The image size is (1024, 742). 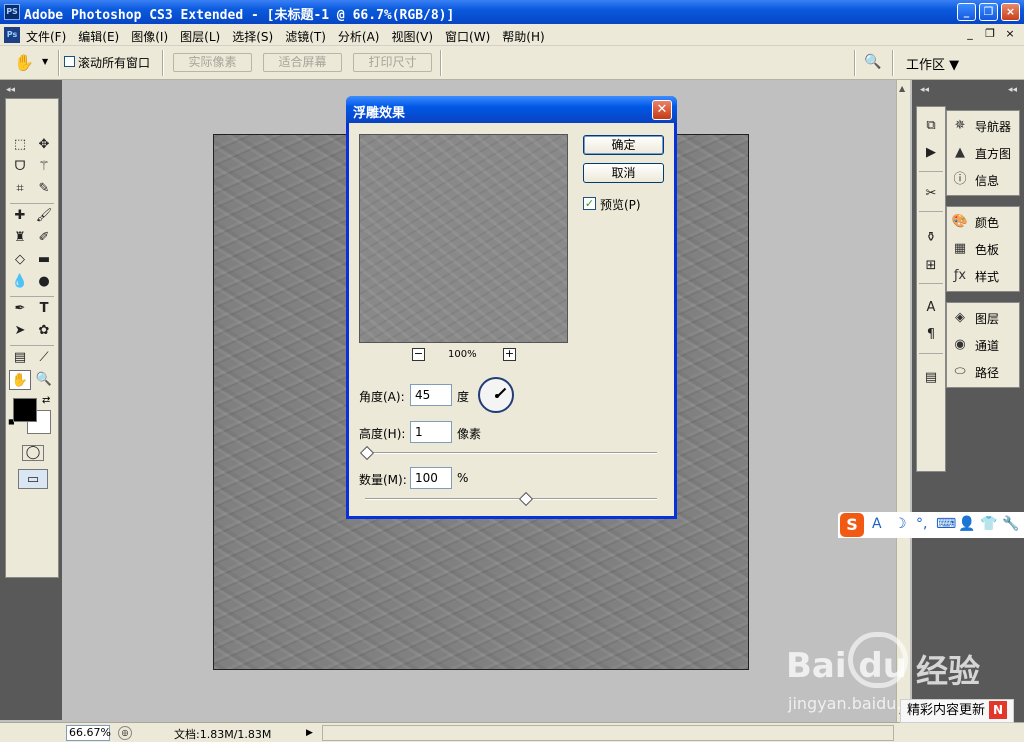 What do you see at coordinates (20, 260) in the screenshot?
I see `eraser-tool-icon: ◇` at bounding box center [20, 260].